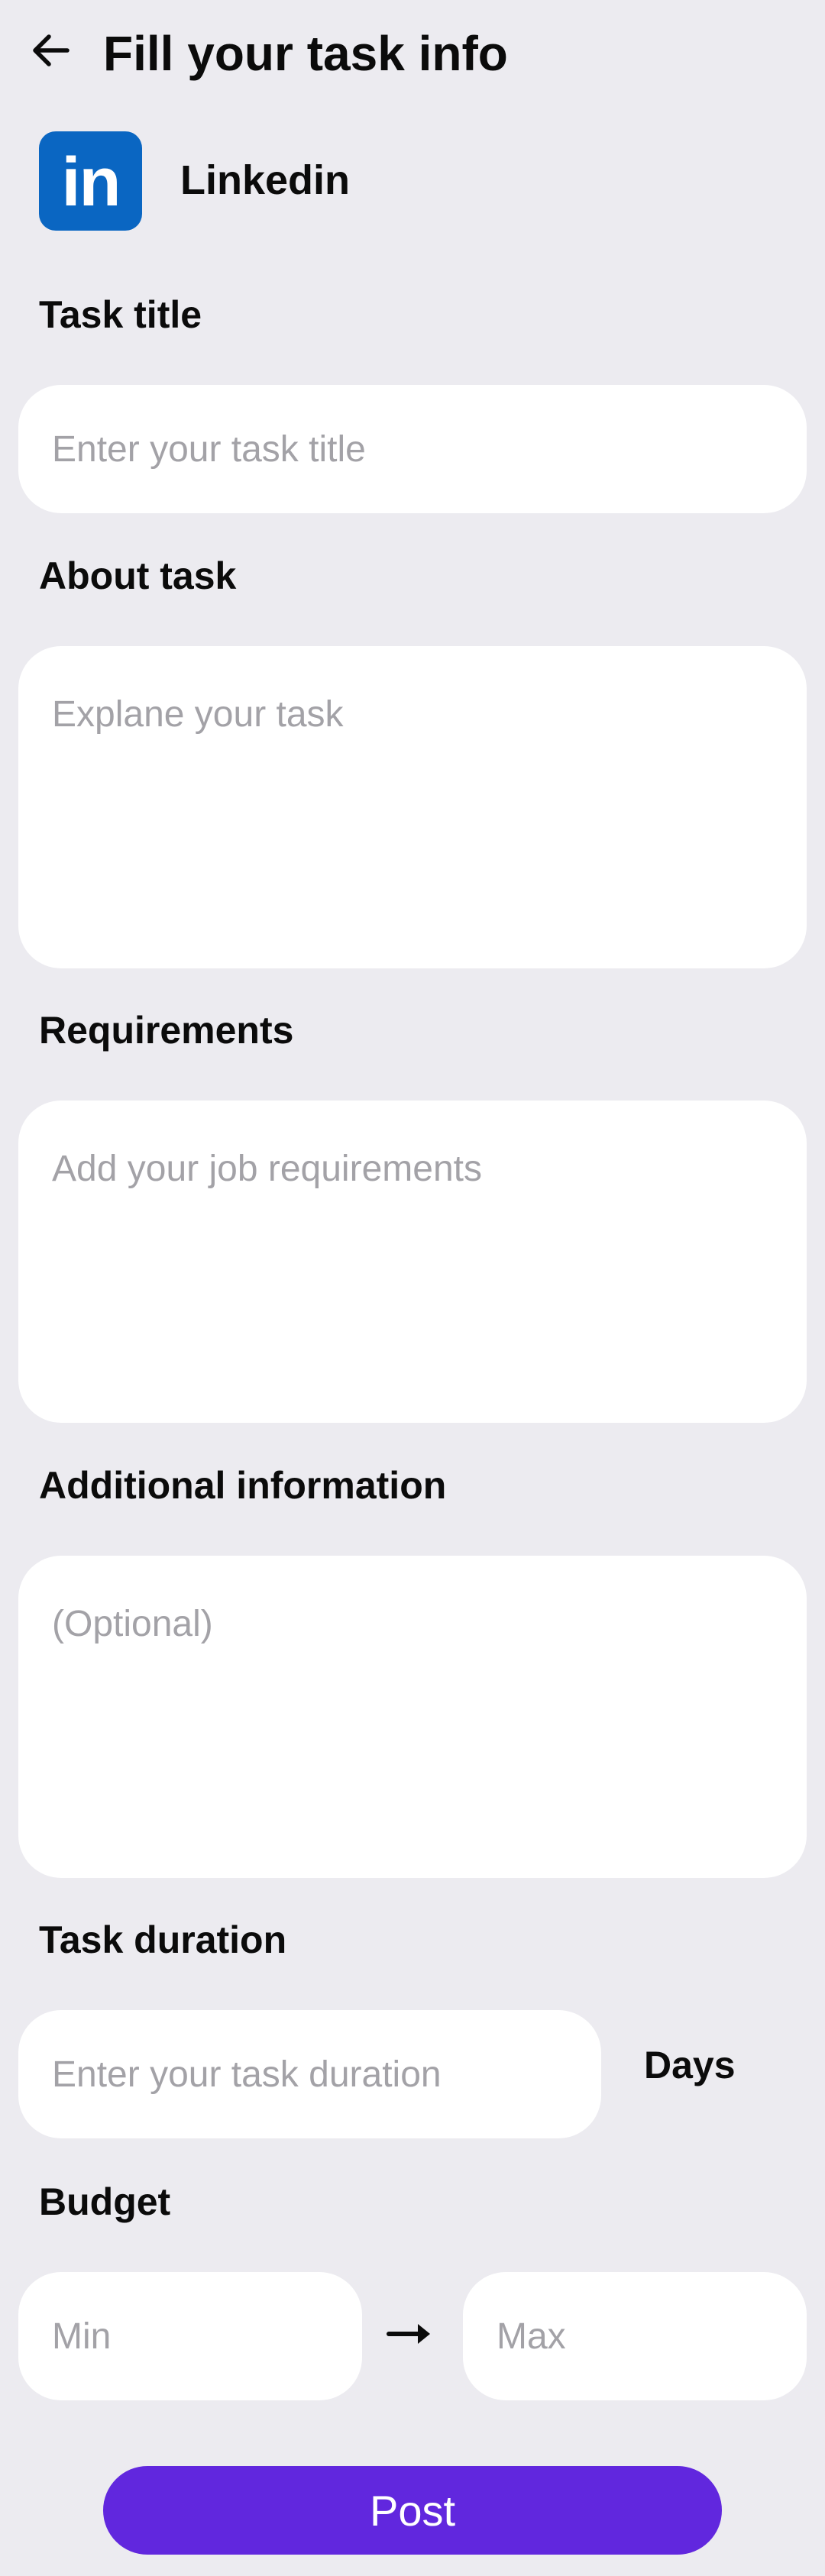  I want to click on budget-min-input, so click(190, 2336).